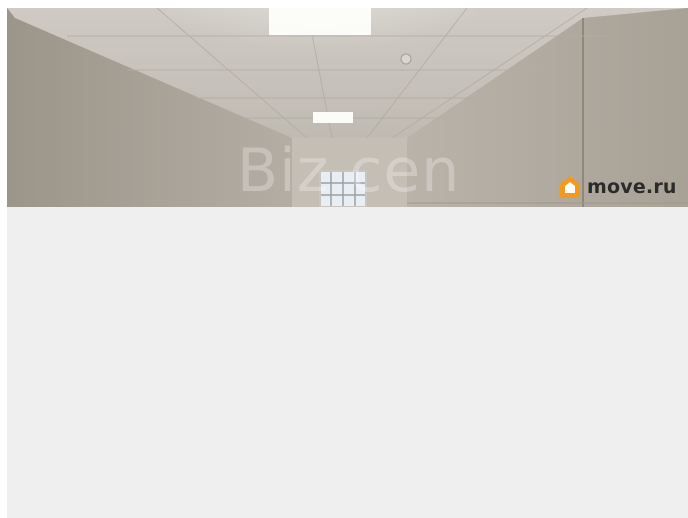 The width and height of the screenshot is (688, 518). Describe the element at coordinates (570, 187) in the screenshot. I see `house-icon` at that location.